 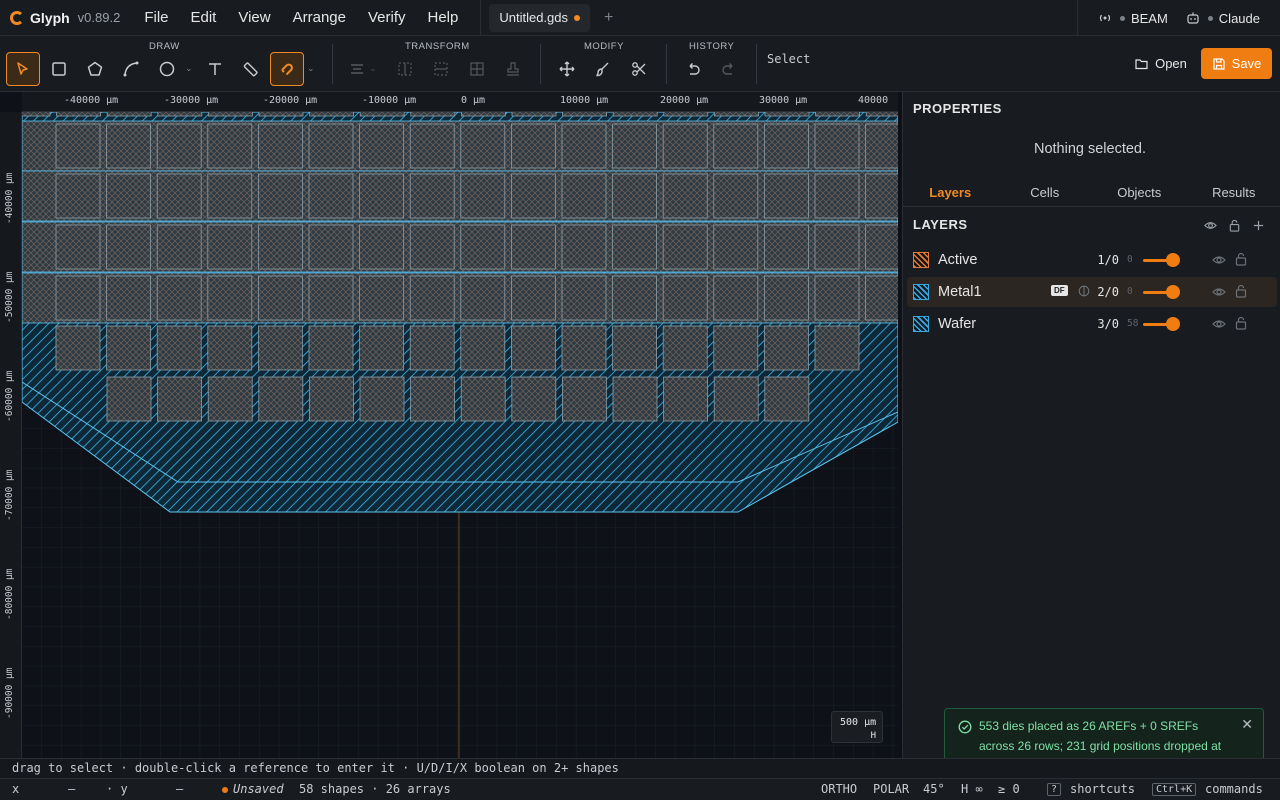 What do you see at coordinates (1233, 192) in the screenshot?
I see `tab-results: Results` at bounding box center [1233, 192].